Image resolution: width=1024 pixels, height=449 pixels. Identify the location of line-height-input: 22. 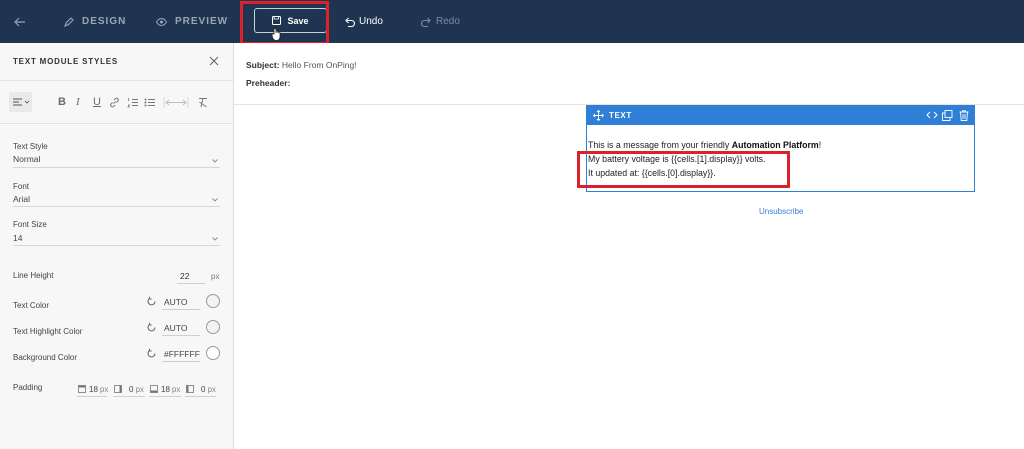
(192, 276).